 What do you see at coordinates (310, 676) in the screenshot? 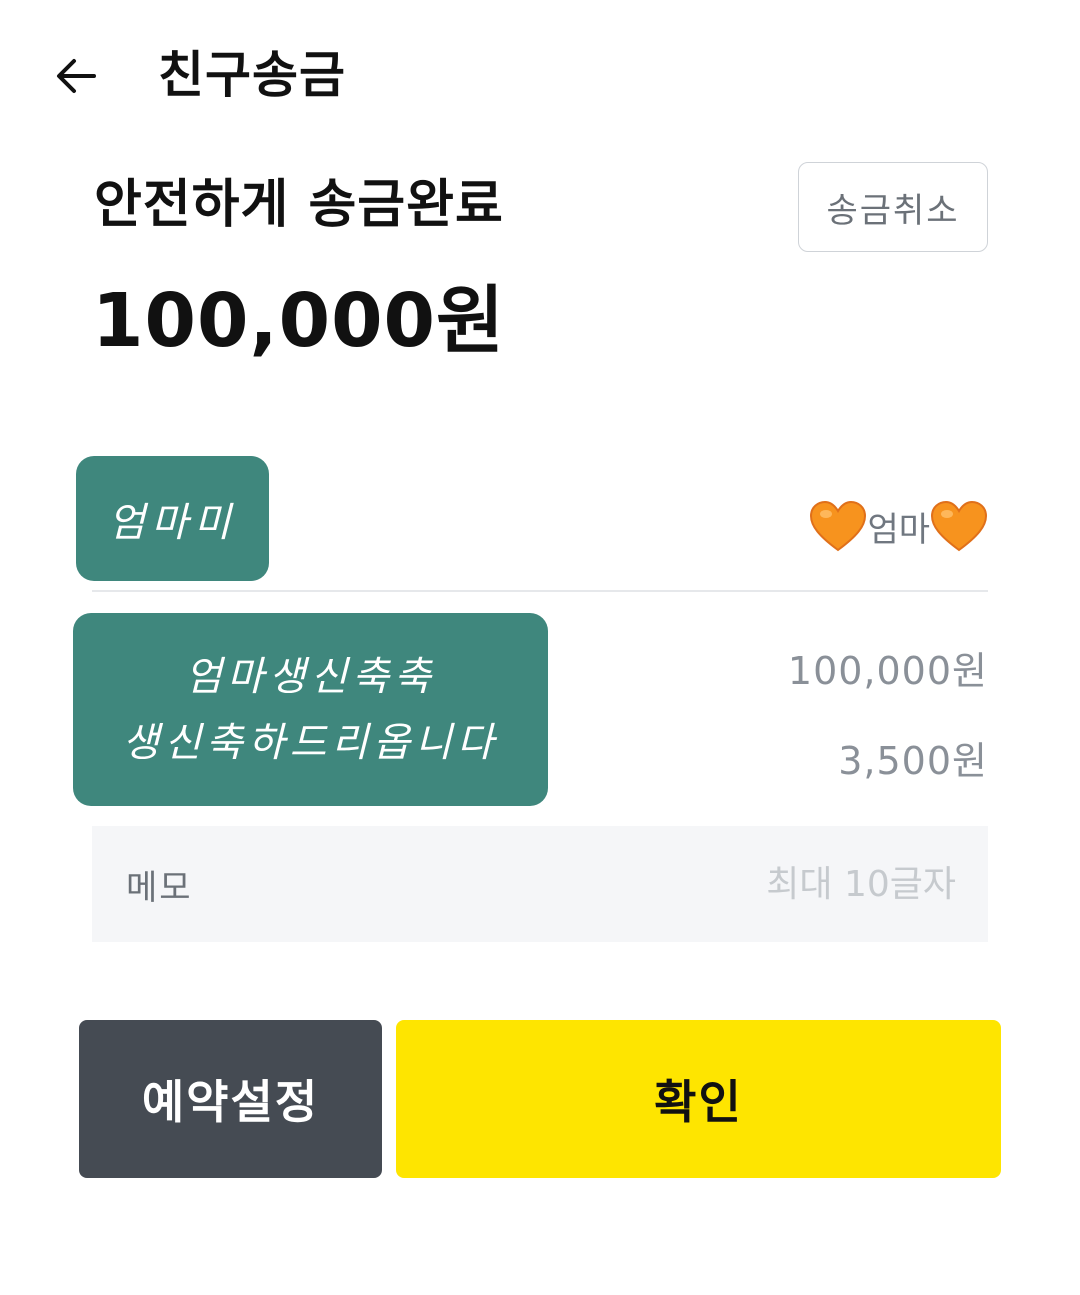
I see `message-sticker-line1: 엄마생신축축` at bounding box center [310, 676].